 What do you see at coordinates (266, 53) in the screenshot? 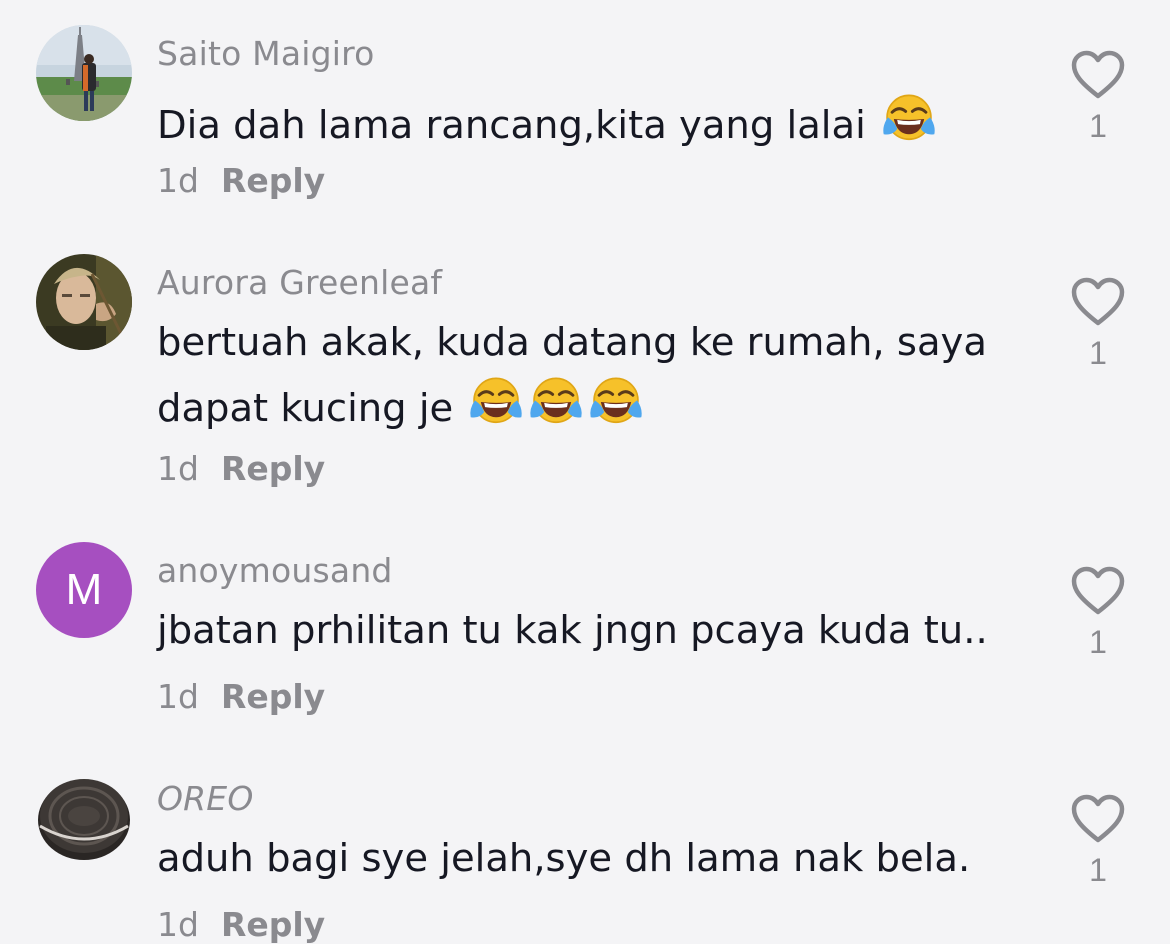
I see `username: Saito Maigiro` at bounding box center [266, 53].